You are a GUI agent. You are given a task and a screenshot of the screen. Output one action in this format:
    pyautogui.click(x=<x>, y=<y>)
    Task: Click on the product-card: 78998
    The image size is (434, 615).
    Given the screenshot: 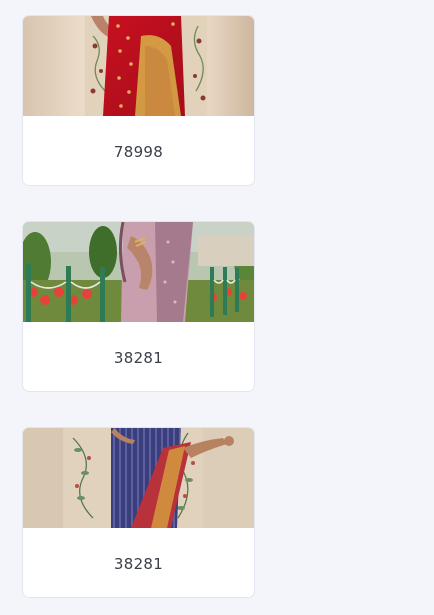 What is the action you would take?
    pyautogui.click(x=138, y=100)
    